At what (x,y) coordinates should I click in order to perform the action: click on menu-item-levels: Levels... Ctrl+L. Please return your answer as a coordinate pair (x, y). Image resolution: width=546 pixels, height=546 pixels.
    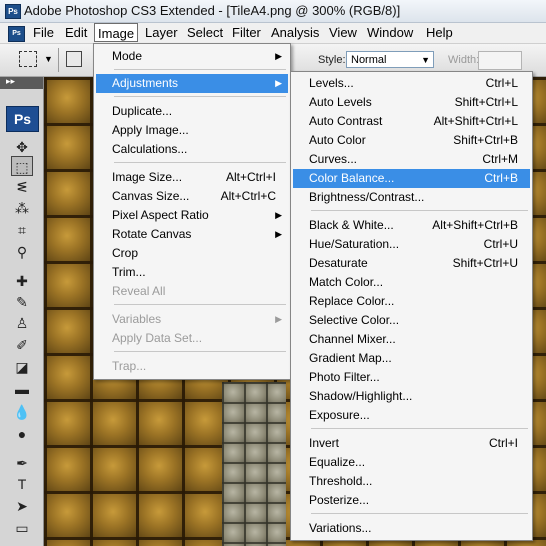
    Looking at the image, I should click on (411, 83).